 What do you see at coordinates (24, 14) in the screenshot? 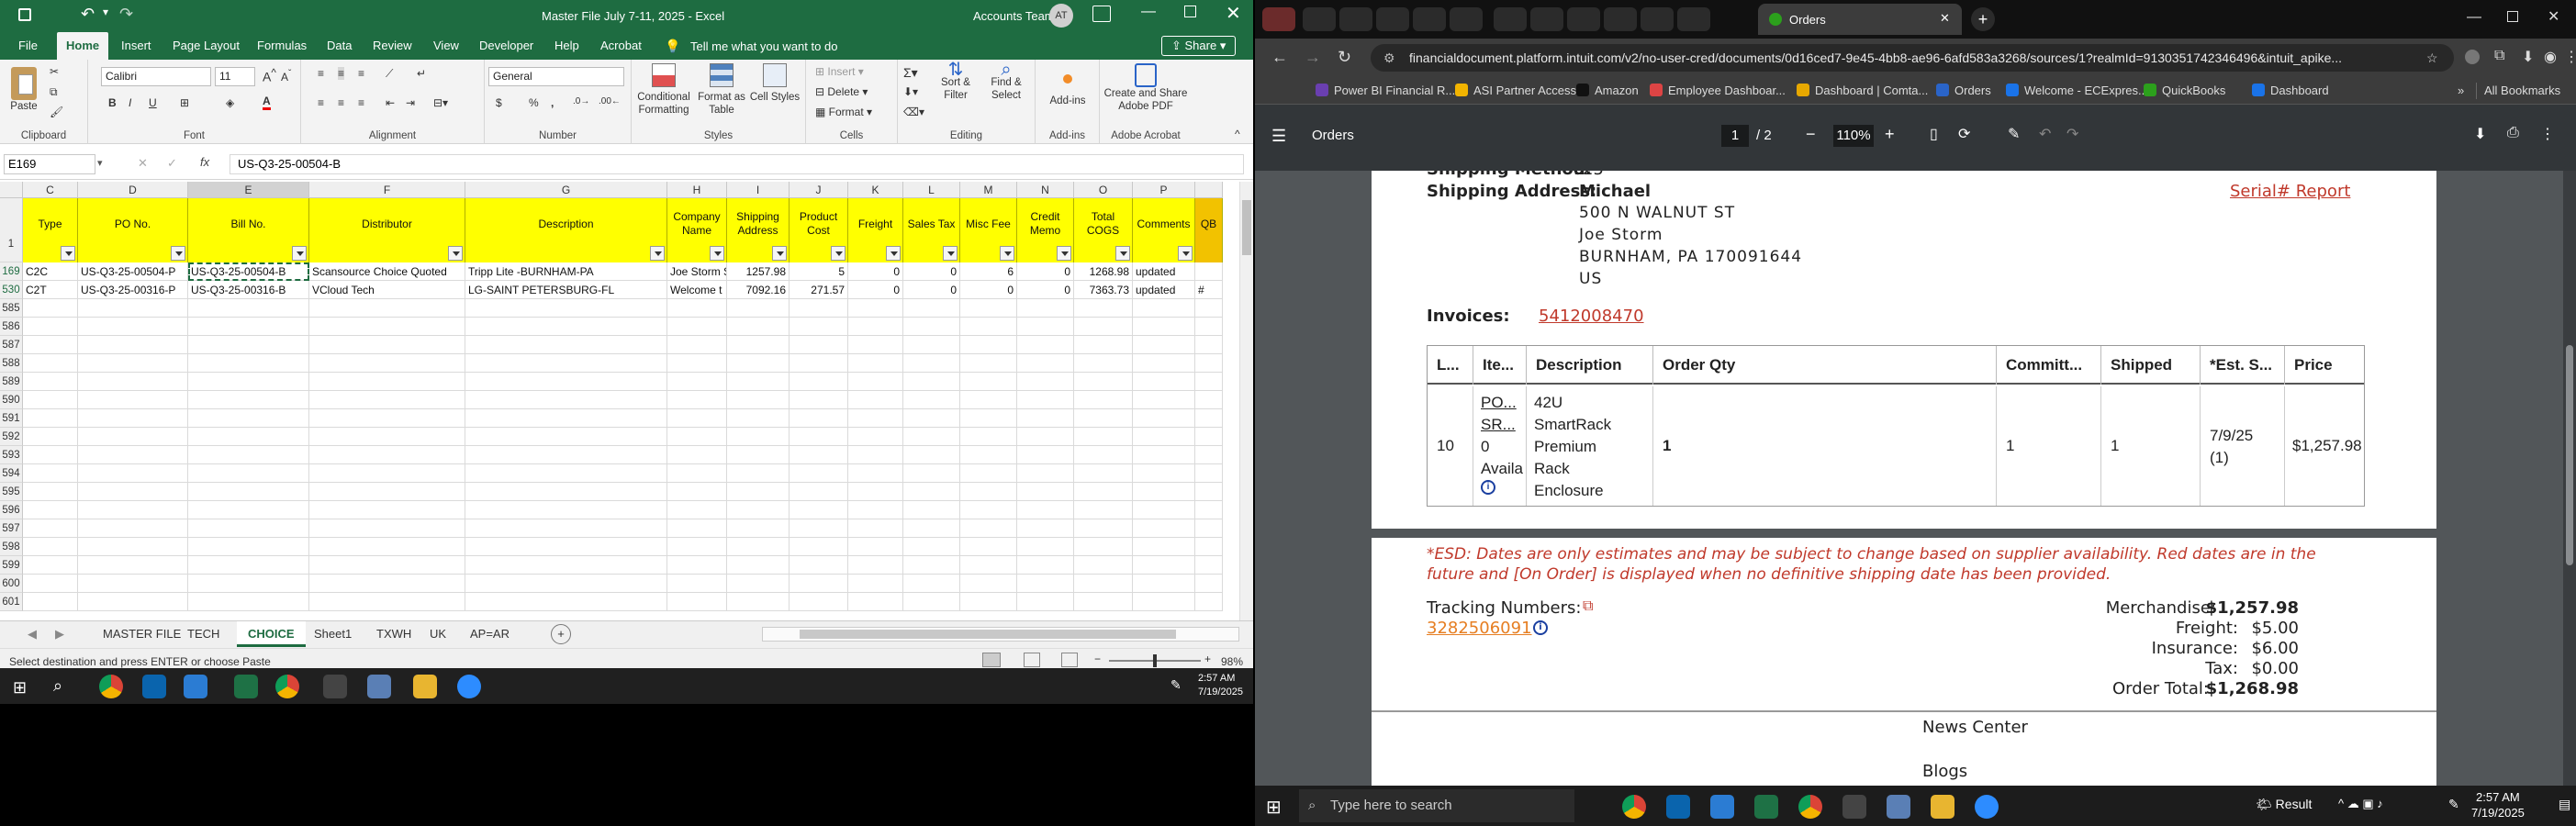
I see `save-icon` at bounding box center [24, 14].